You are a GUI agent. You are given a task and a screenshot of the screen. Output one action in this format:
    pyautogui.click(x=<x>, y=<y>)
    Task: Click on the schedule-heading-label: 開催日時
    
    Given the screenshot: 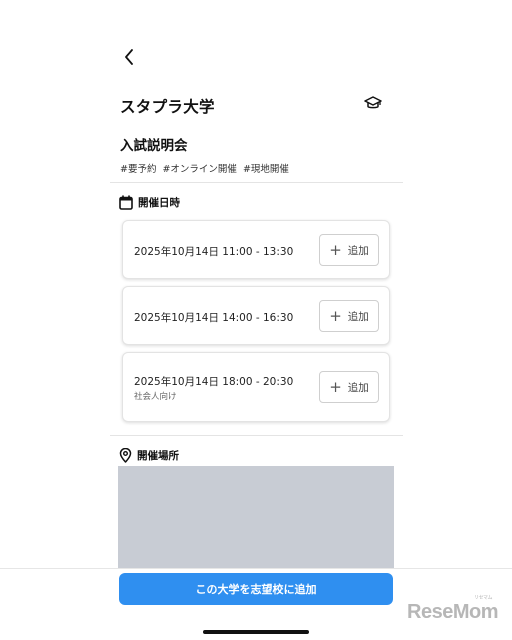 What is the action you would take?
    pyautogui.click(x=159, y=203)
    